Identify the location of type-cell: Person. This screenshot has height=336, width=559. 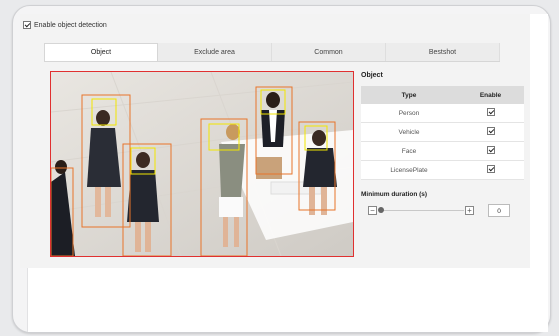
(409, 113).